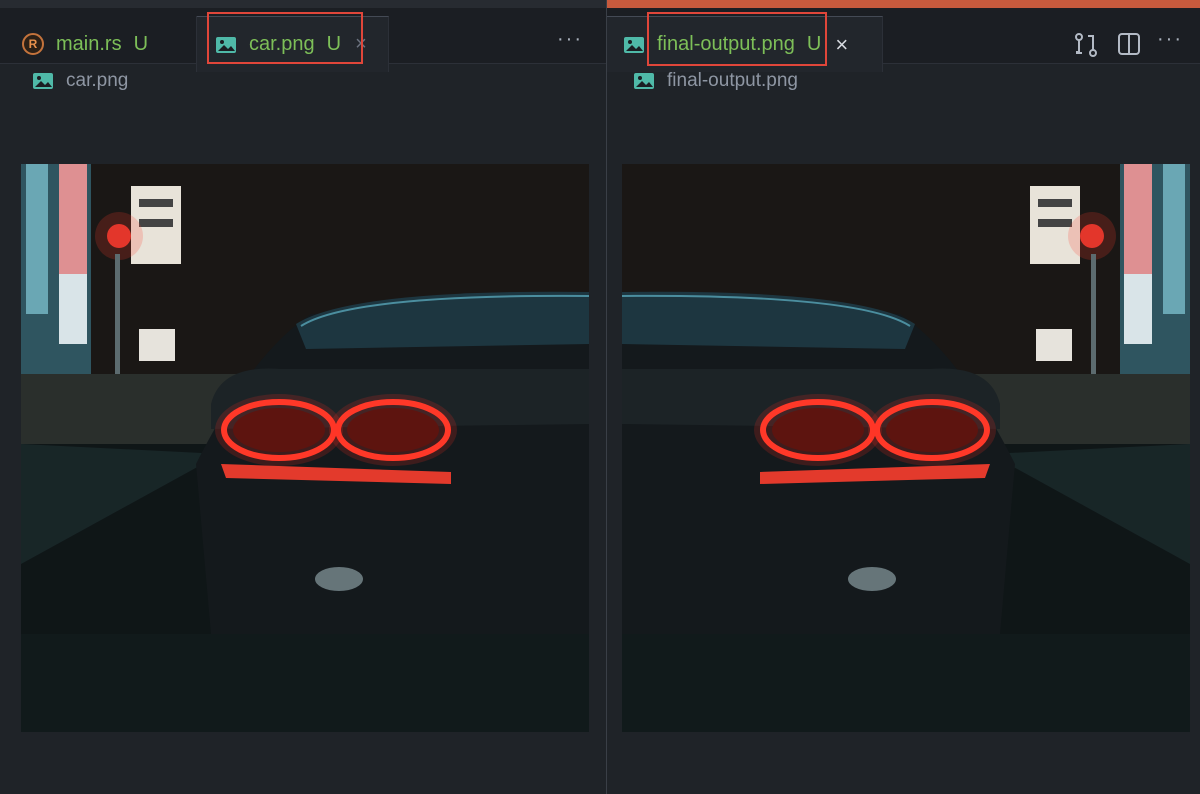 The width and height of the screenshot is (1200, 794). What do you see at coordinates (97, 80) in the screenshot?
I see `breadcrumb-label: car.png` at bounding box center [97, 80].